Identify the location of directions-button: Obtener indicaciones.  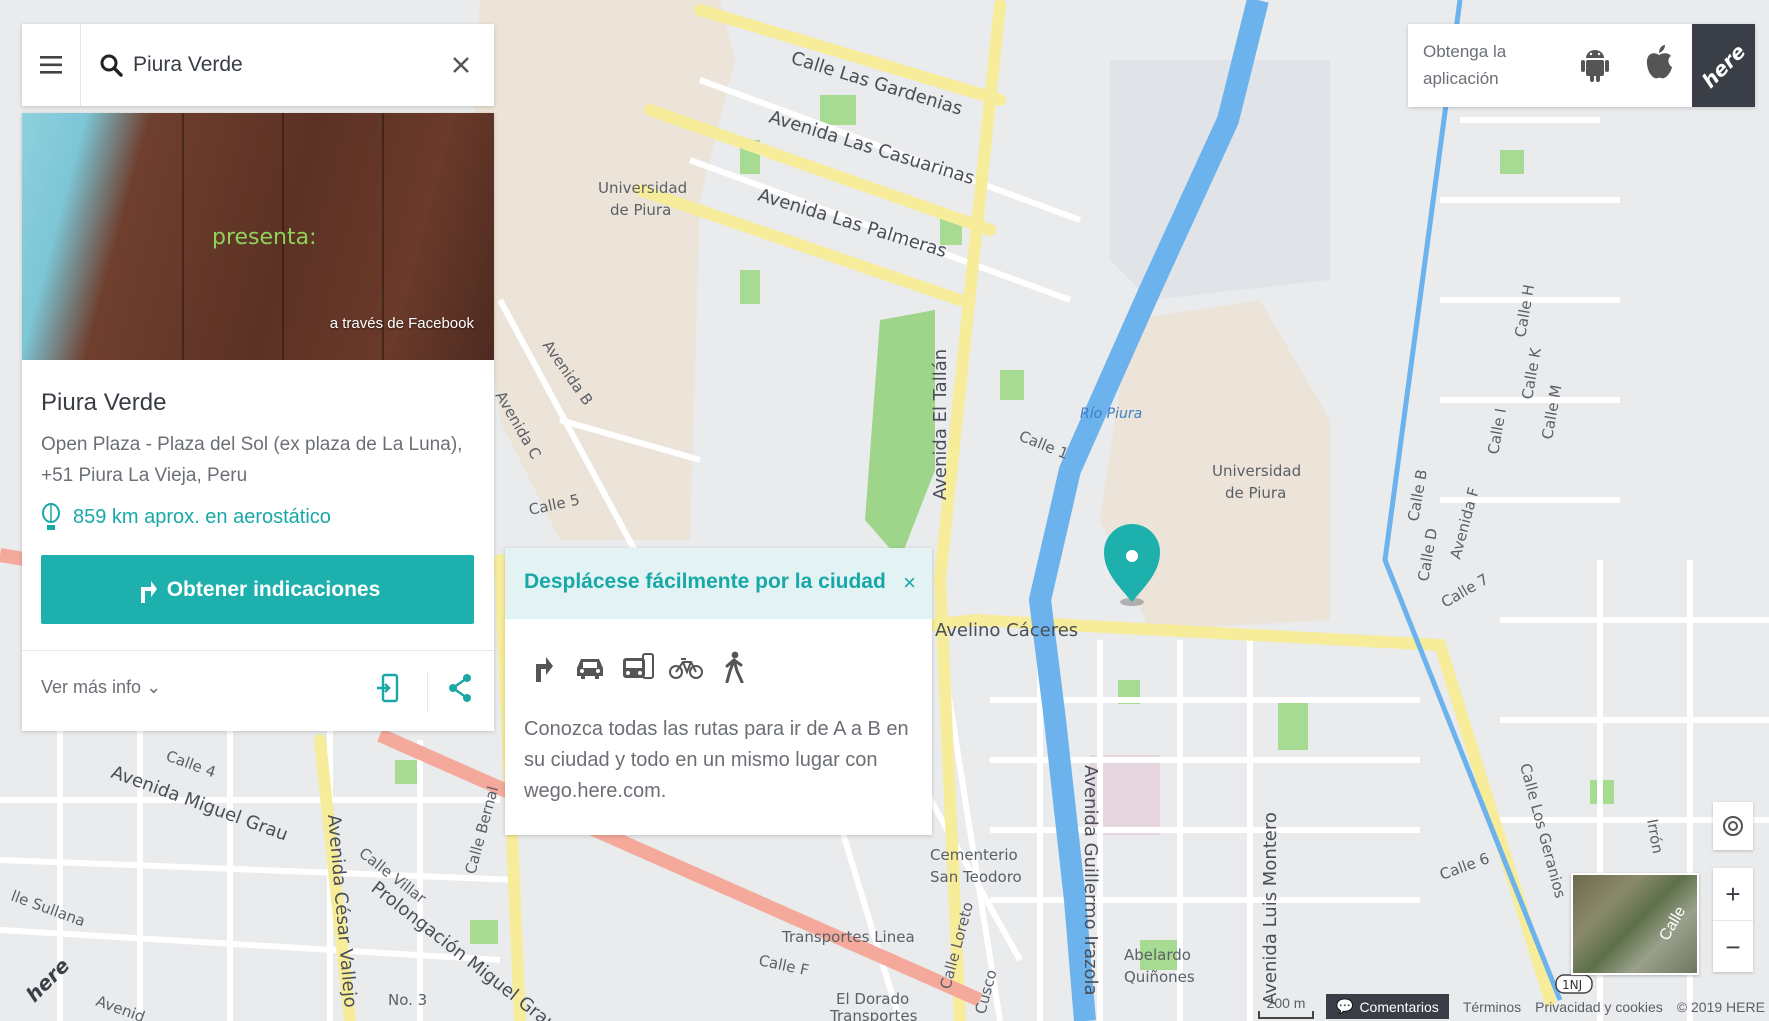
(257, 589).